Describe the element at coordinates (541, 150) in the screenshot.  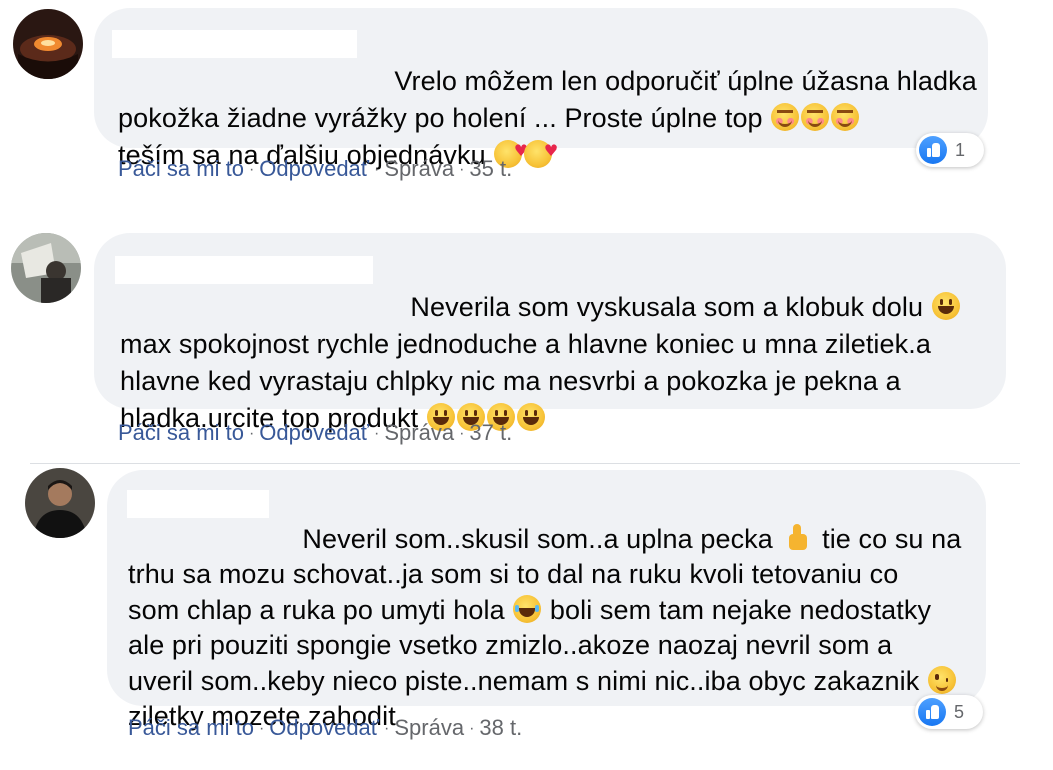
I see `smiling-face-with-hearts-icon` at that location.